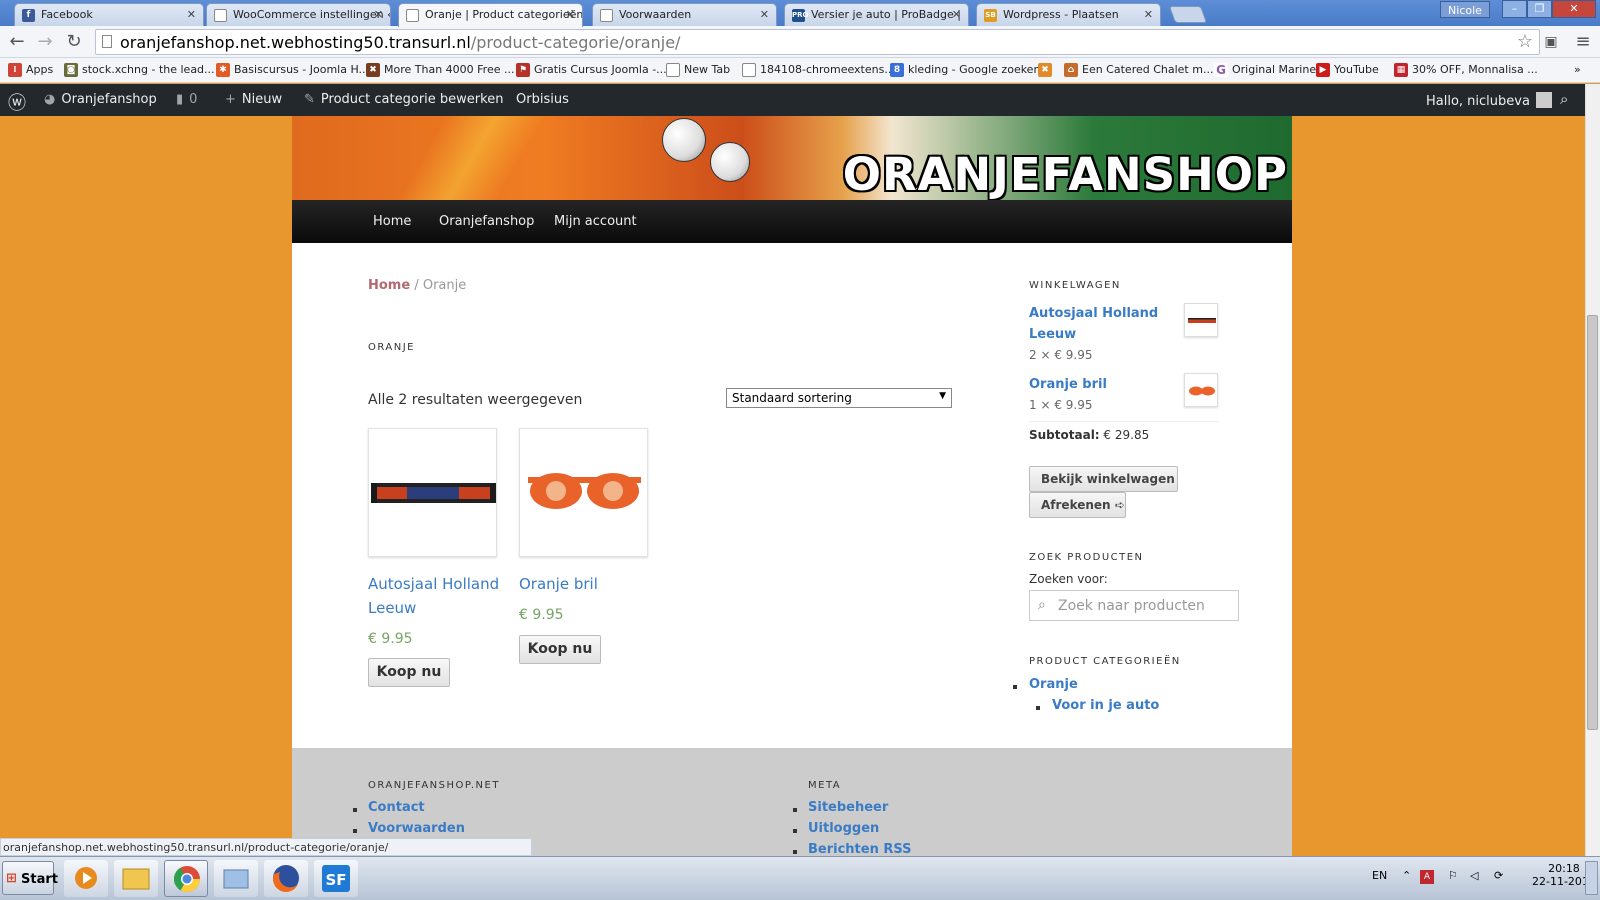 The height and width of the screenshot is (900, 1600). Describe the element at coordinates (336, 878) in the screenshot. I see `sf-app-icon: SF` at that location.